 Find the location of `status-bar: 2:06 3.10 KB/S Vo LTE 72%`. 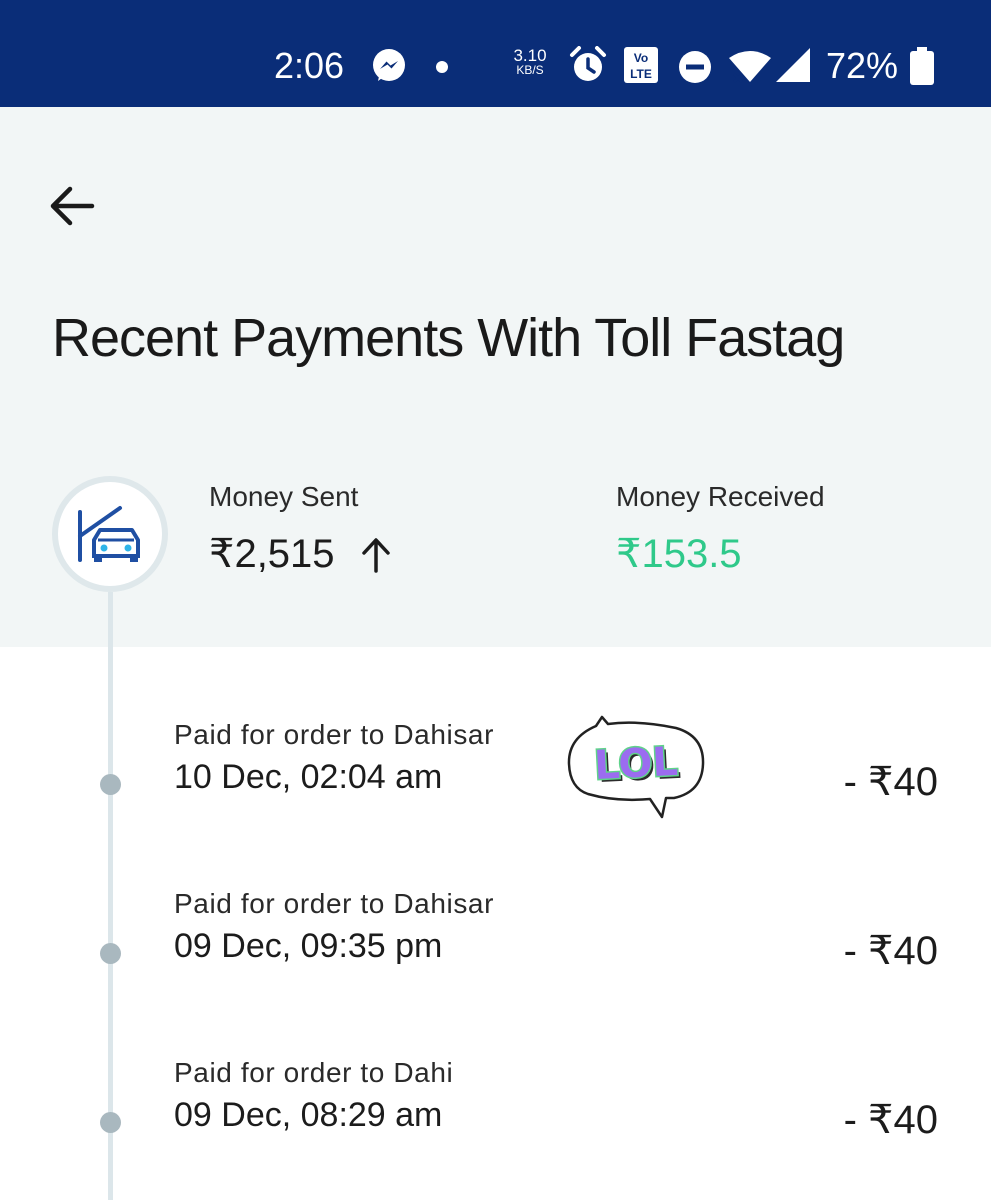

status-bar: 2:06 3.10 KB/S Vo LTE 72% is located at coordinates (495, 53).